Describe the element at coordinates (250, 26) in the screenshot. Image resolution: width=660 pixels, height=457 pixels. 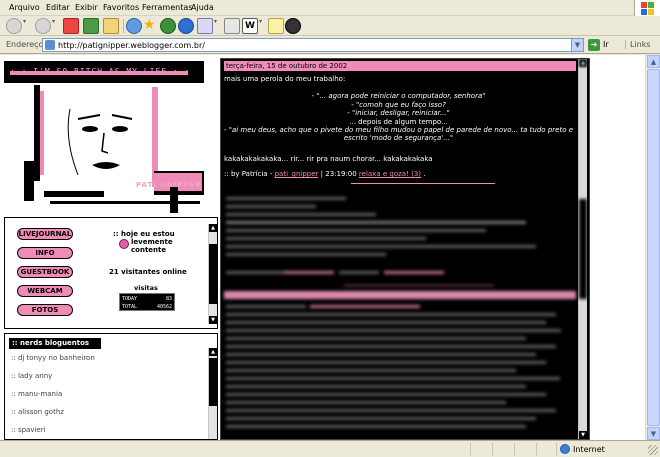
I see `edit-word-icon: W` at that location.